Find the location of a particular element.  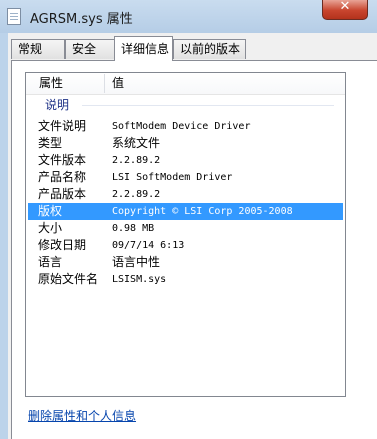

list-row: 产品版本 2.2.89.2 is located at coordinates (185, 194).